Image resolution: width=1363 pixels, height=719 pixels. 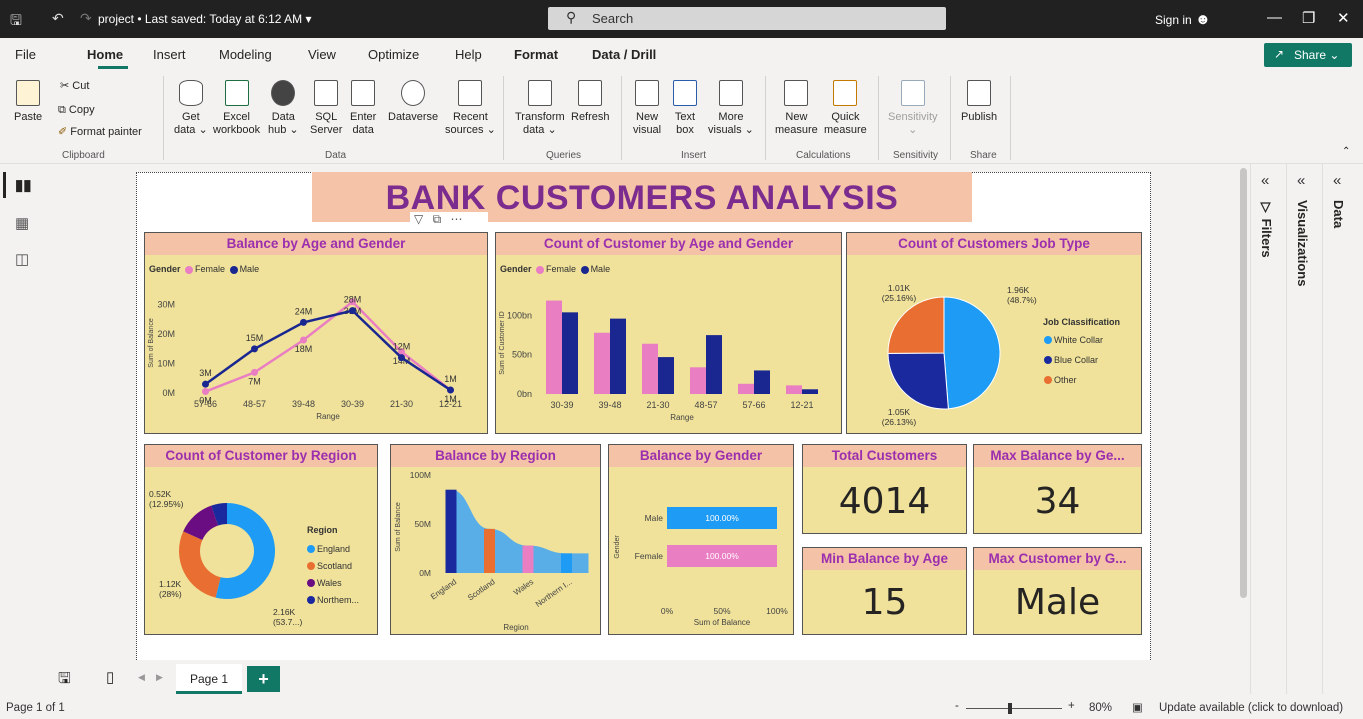 I want to click on new-visual-button: New visual, so click(x=647, y=108).